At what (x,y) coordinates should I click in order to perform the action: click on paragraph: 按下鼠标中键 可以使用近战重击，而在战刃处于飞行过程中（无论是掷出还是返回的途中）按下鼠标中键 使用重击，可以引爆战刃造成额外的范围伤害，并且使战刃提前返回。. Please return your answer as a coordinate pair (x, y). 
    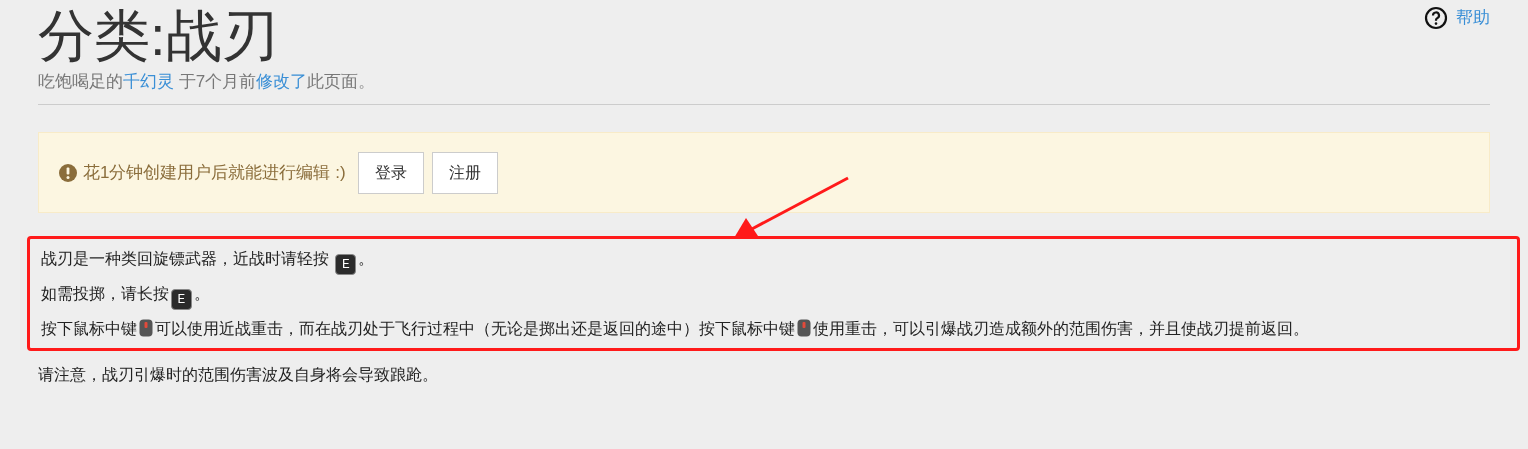
    Looking at the image, I should click on (675, 328).